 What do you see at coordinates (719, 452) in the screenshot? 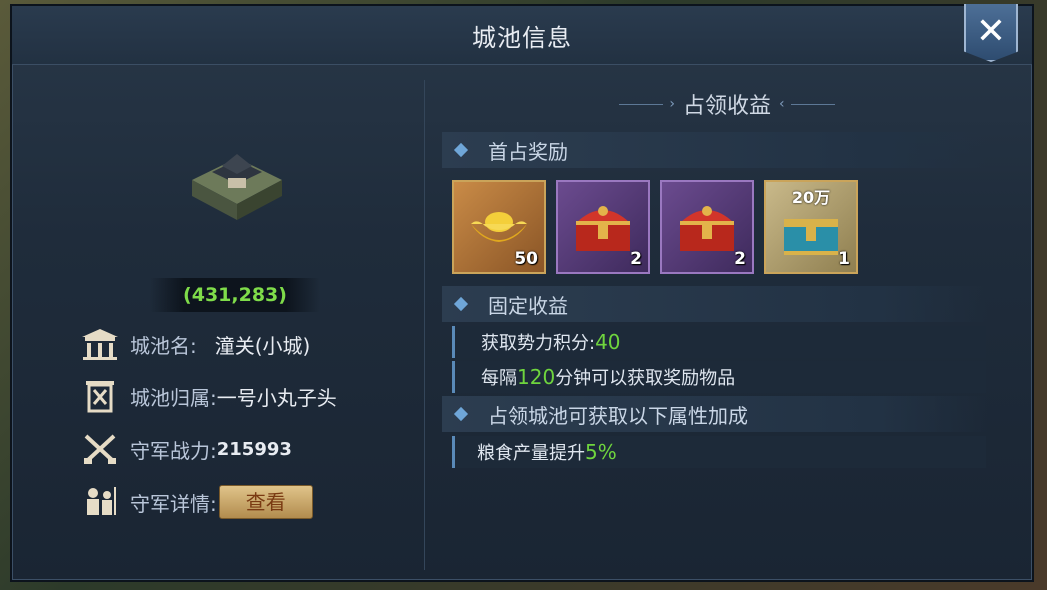
I see `attribute-bonus-row: 粮食产量提升5%` at bounding box center [719, 452].